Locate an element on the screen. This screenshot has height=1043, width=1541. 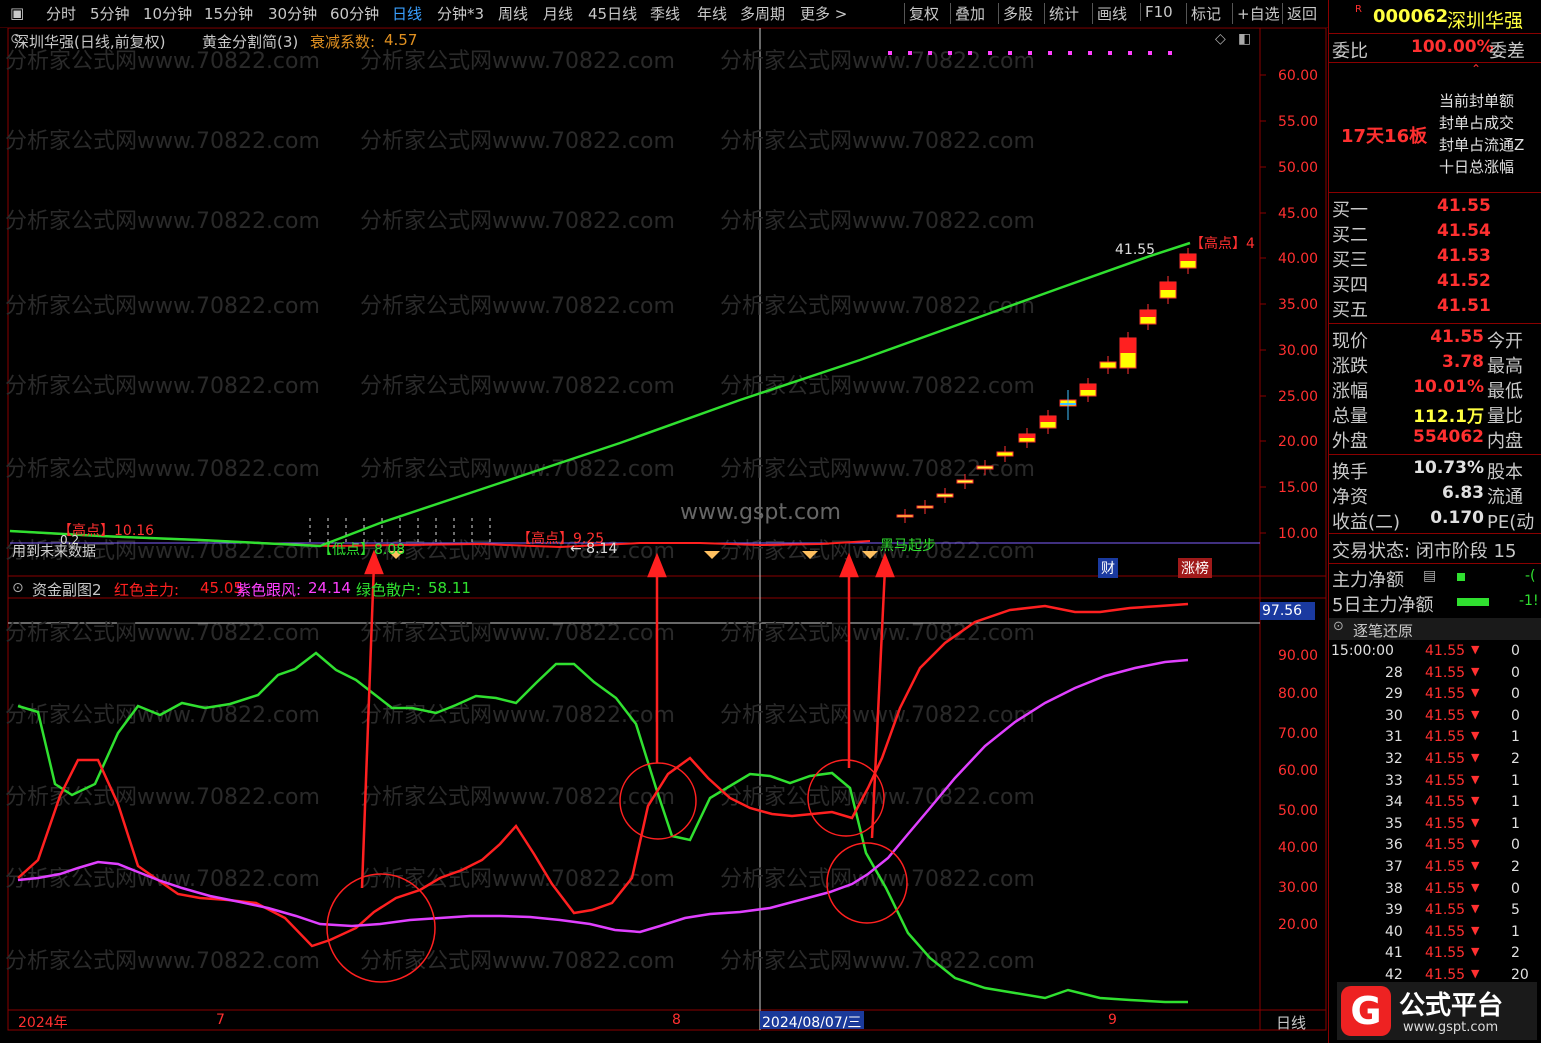
toolbar-item-12: 年线 is located at coordinates (712, 13).